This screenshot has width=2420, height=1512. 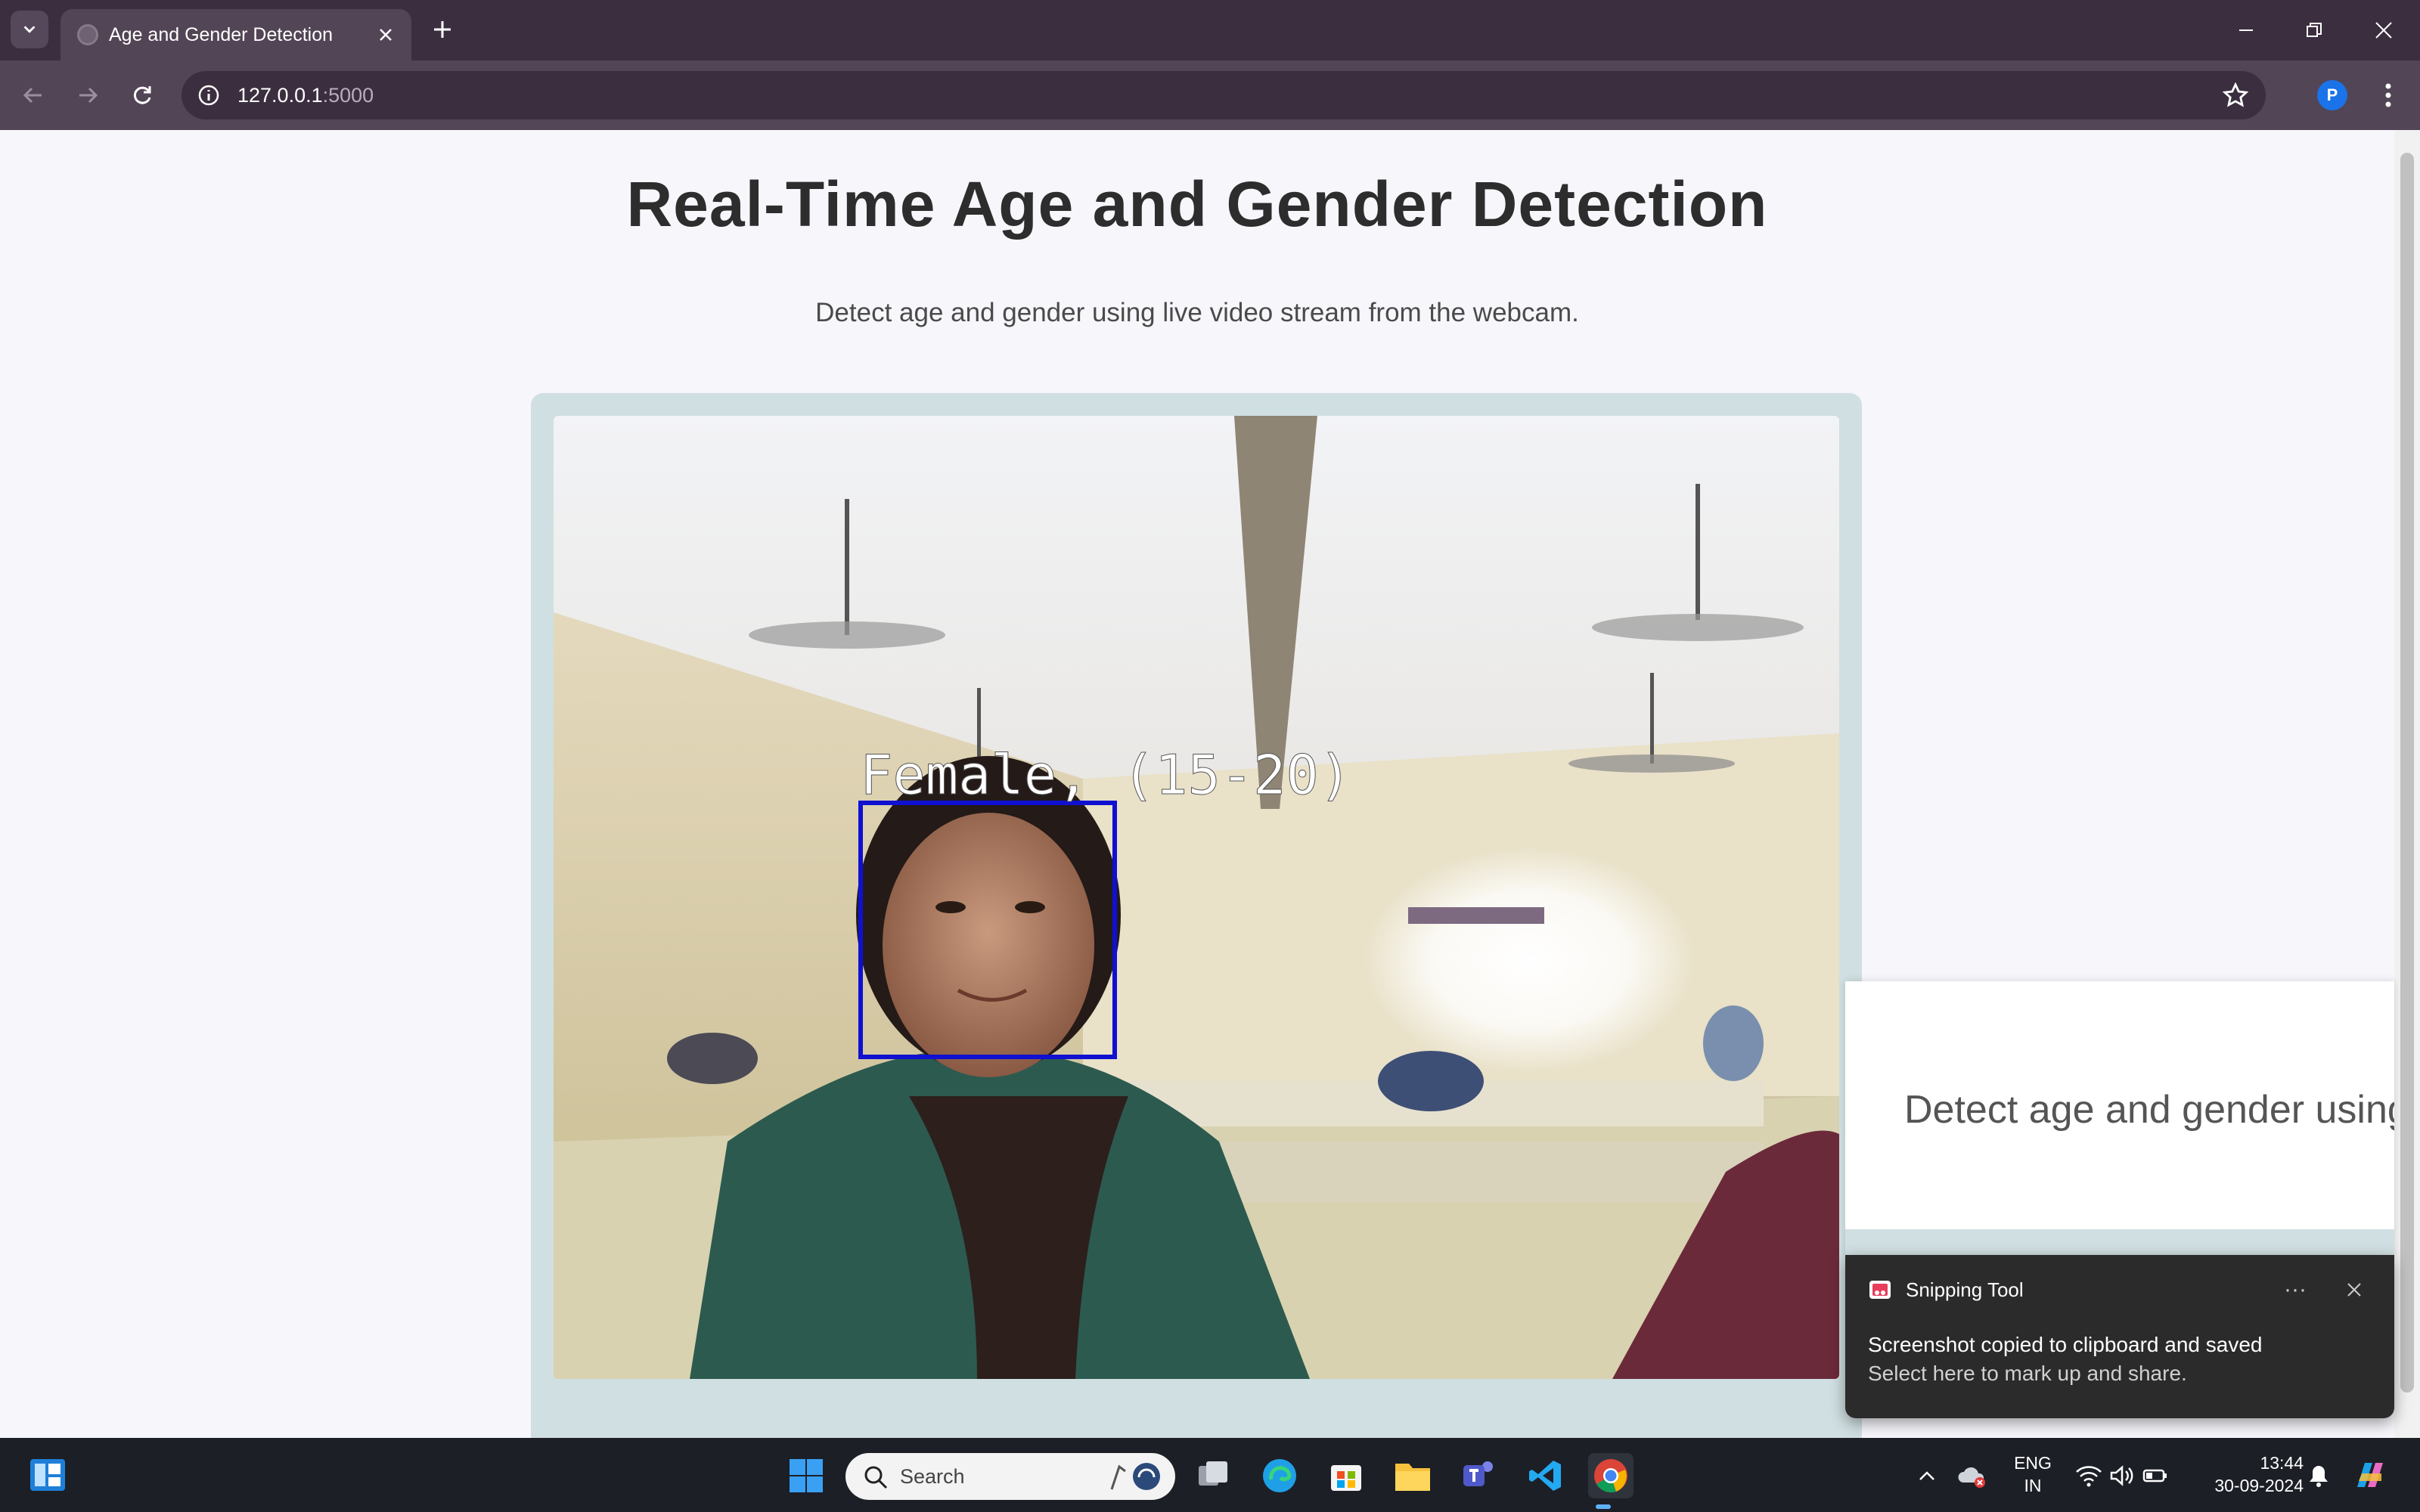 I want to click on tab-search-button, so click(x=29, y=30).